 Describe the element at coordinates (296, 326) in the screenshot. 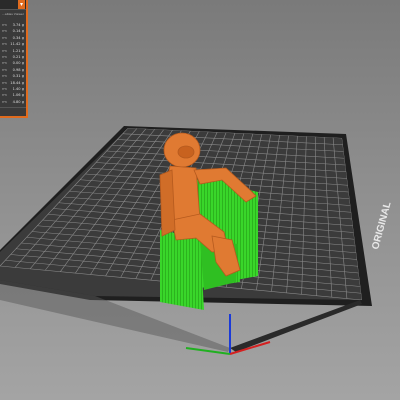

I see `bed-front-edge` at that location.